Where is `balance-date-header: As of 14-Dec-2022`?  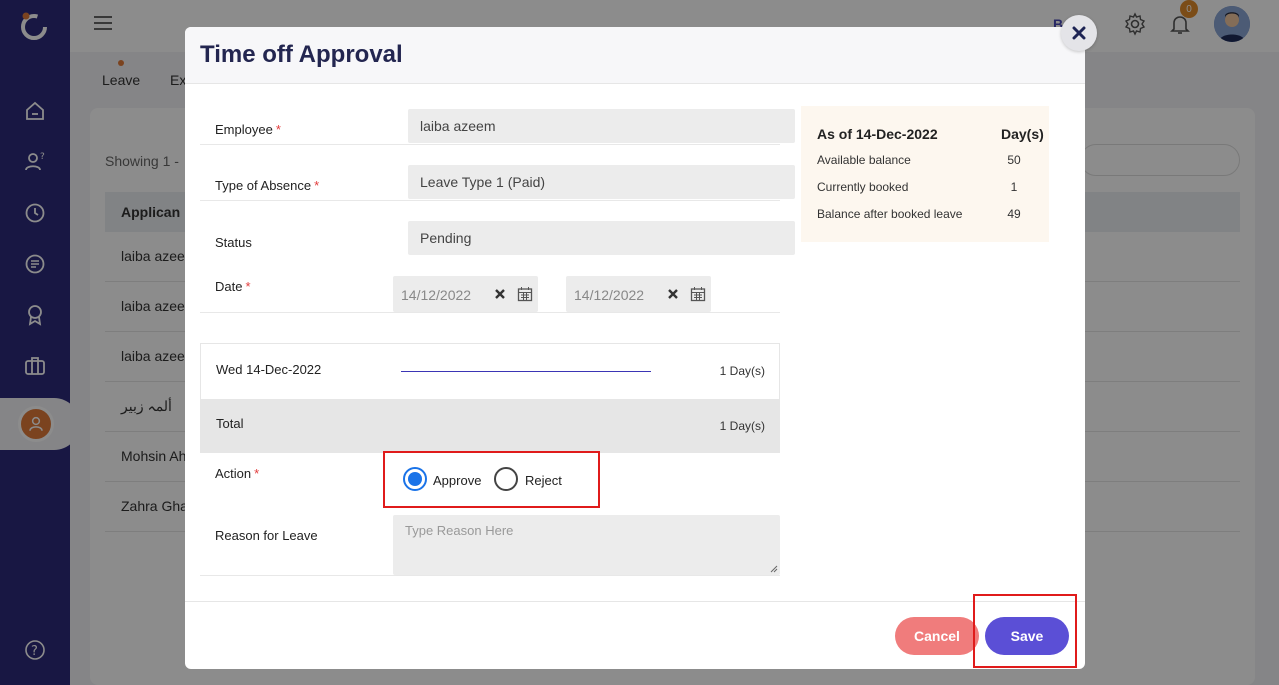
balance-date-header: As of 14-Dec-2022 is located at coordinates (877, 134).